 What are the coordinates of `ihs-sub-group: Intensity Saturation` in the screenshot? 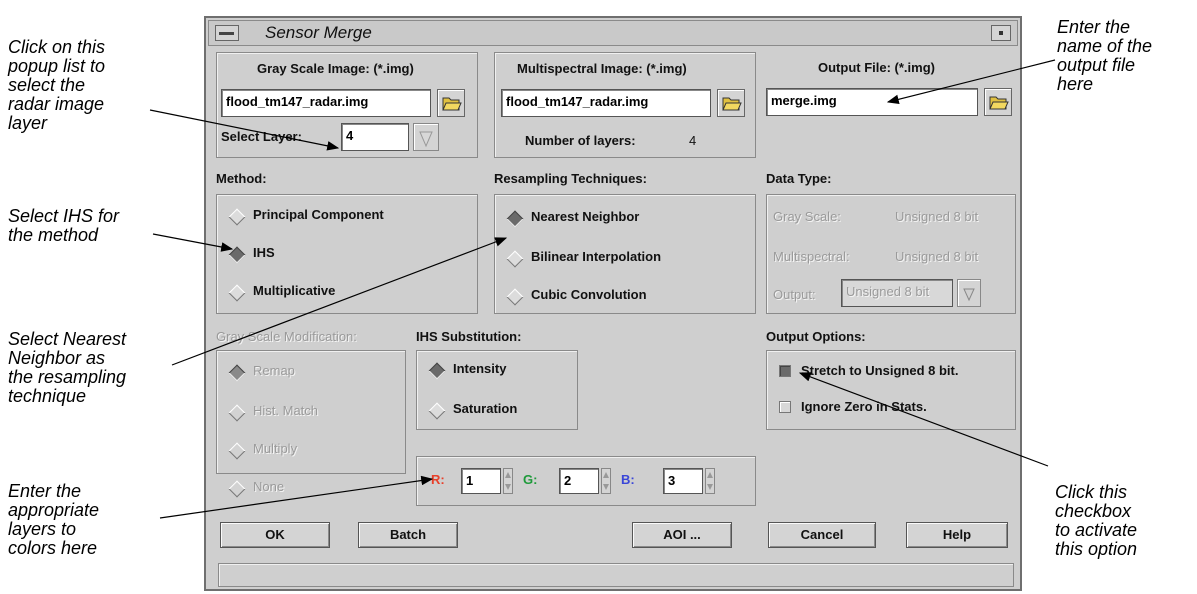 It's located at (497, 390).